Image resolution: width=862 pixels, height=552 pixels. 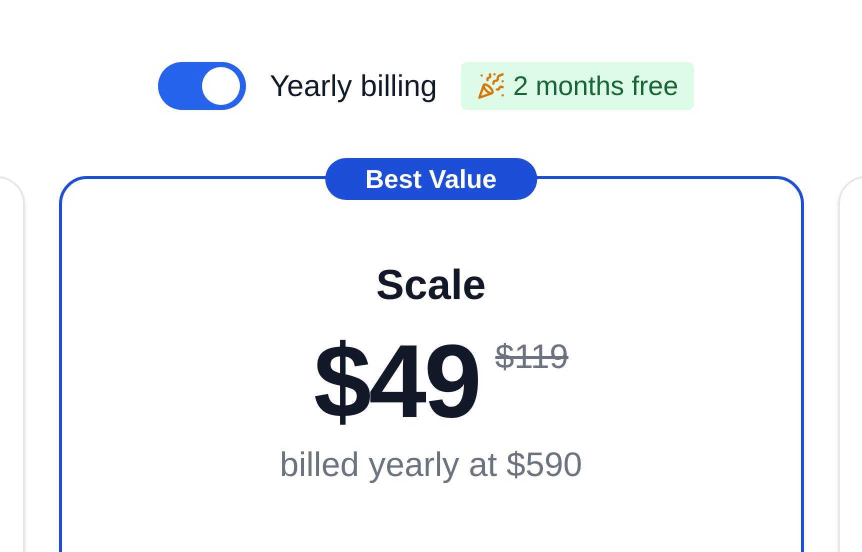 I want to click on toggle-label: Yearly billing, so click(x=354, y=86).